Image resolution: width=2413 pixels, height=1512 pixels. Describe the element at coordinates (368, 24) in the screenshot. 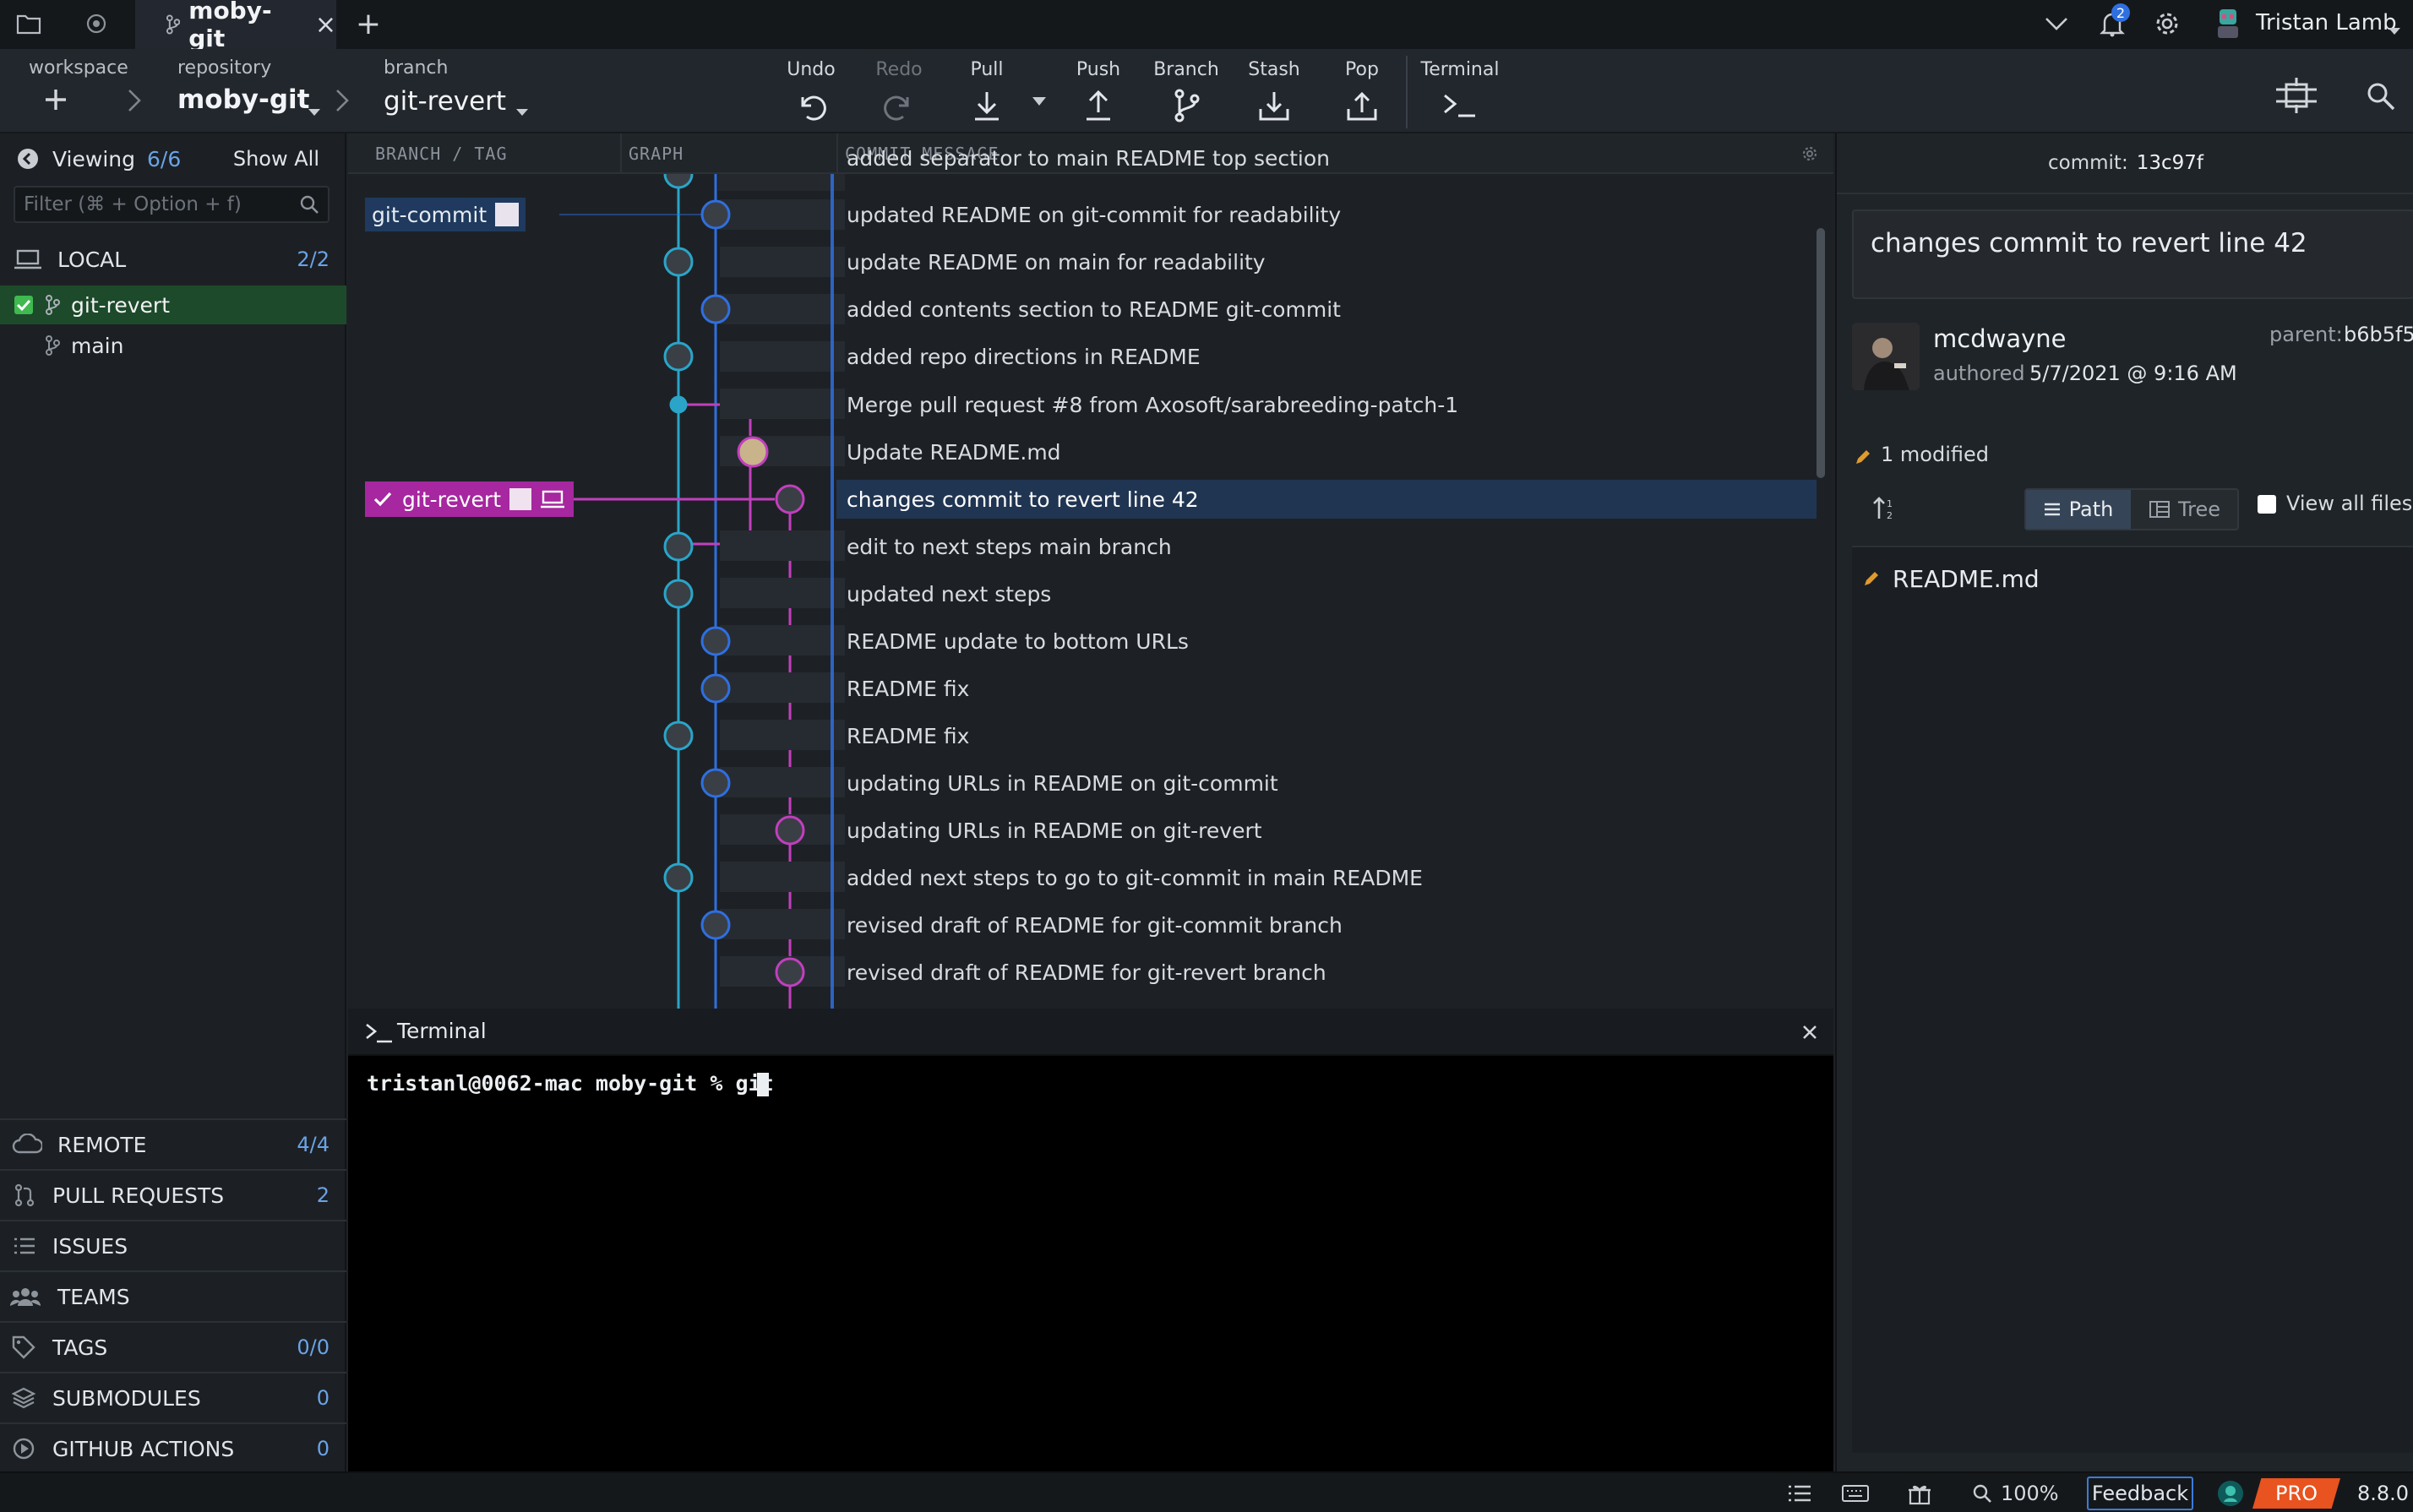

I see `add-tab-icon: +` at that location.